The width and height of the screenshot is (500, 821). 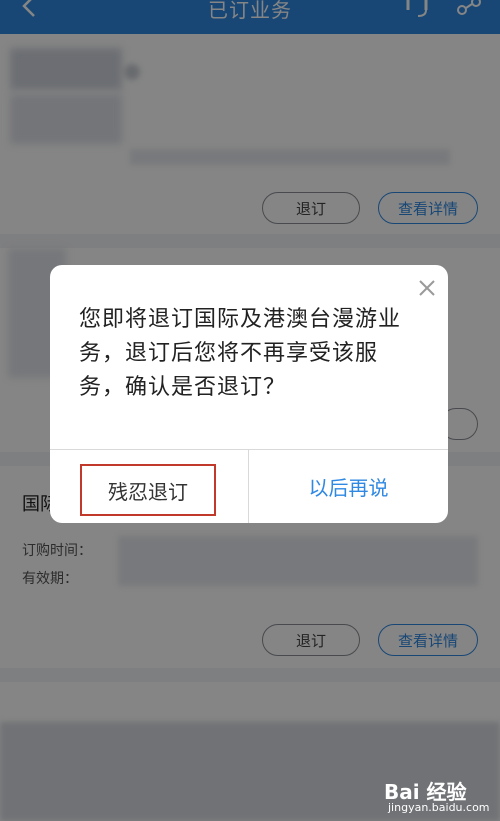 What do you see at coordinates (240, 353) in the screenshot?
I see `dialog-message: 您即将退订国际及港澳台漫游业务，退订后您将不再享受该服务，确认是否退订？` at bounding box center [240, 353].